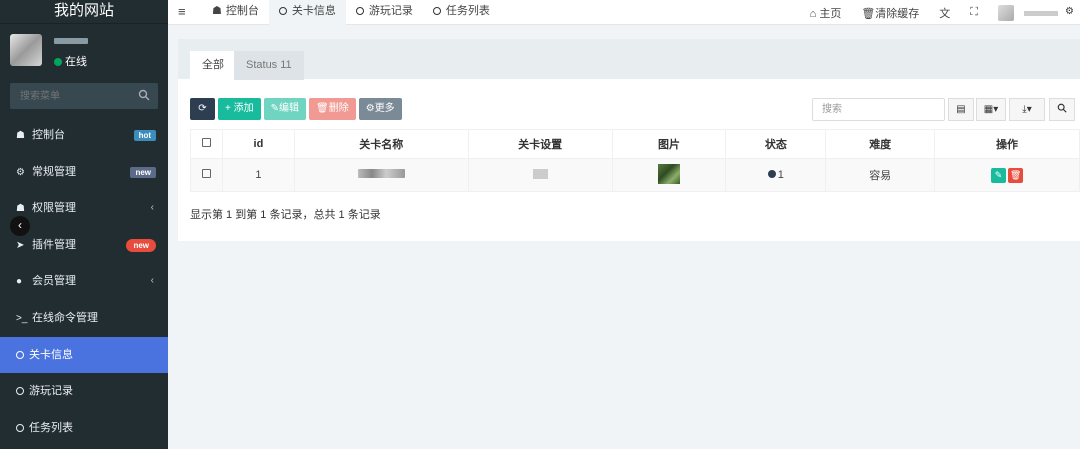 The height and width of the screenshot is (449, 1080). I want to click on select-all-cell, so click(206, 144).